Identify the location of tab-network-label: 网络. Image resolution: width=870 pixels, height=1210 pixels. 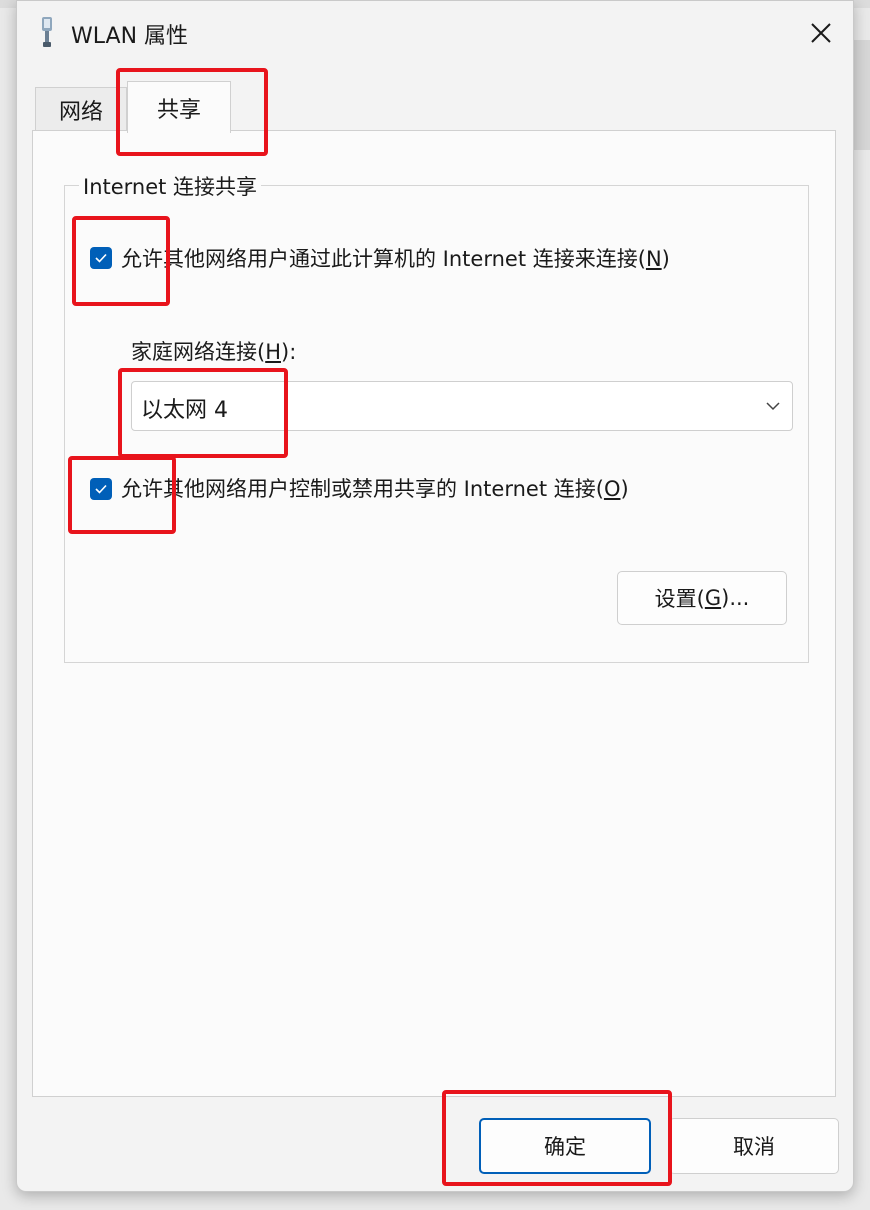
(80, 112).